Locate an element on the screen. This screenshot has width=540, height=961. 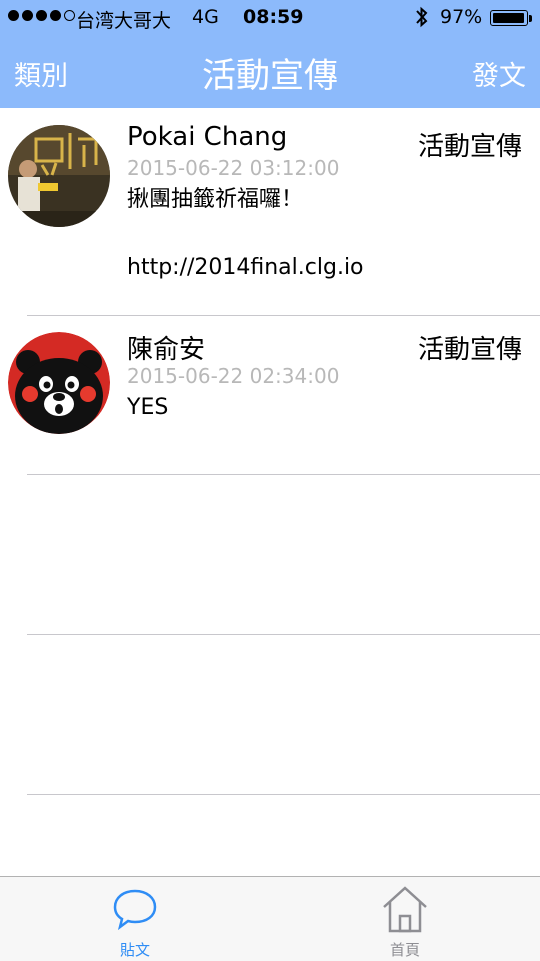
navigation-bar: 台湾大哥大 4G 08:59 97% 類別 活動宣傳 發文 is located at coordinates (270, 54).